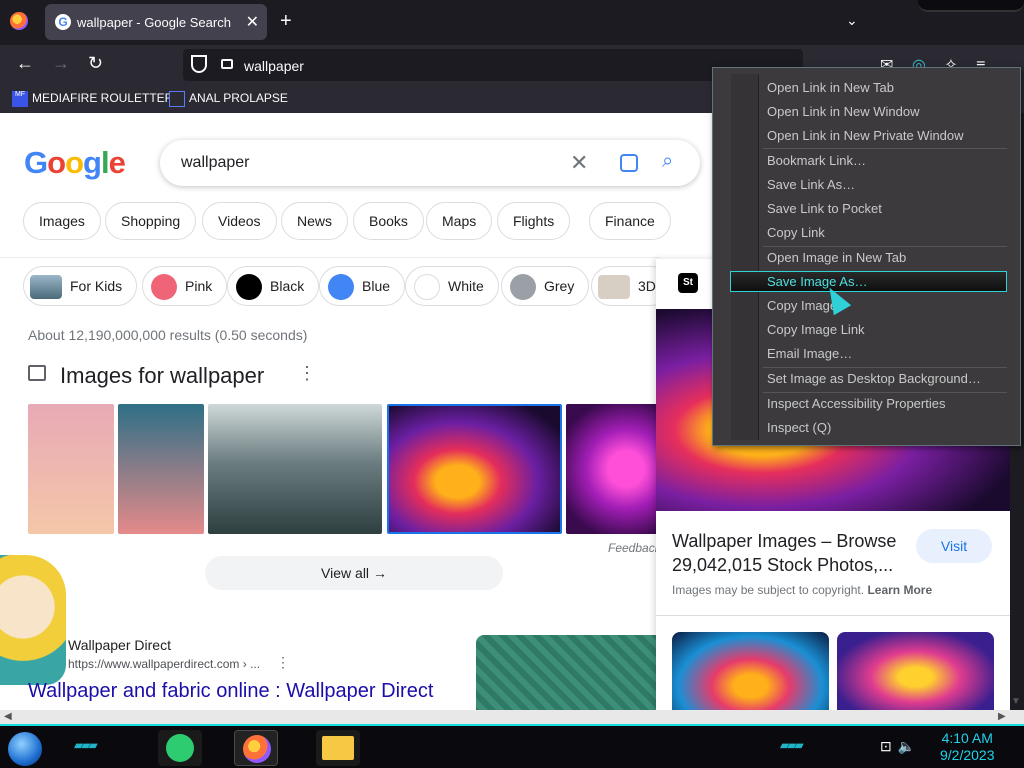 This screenshot has width=1024, height=768. I want to click on refine-pink: Pink, so click(185, 286).